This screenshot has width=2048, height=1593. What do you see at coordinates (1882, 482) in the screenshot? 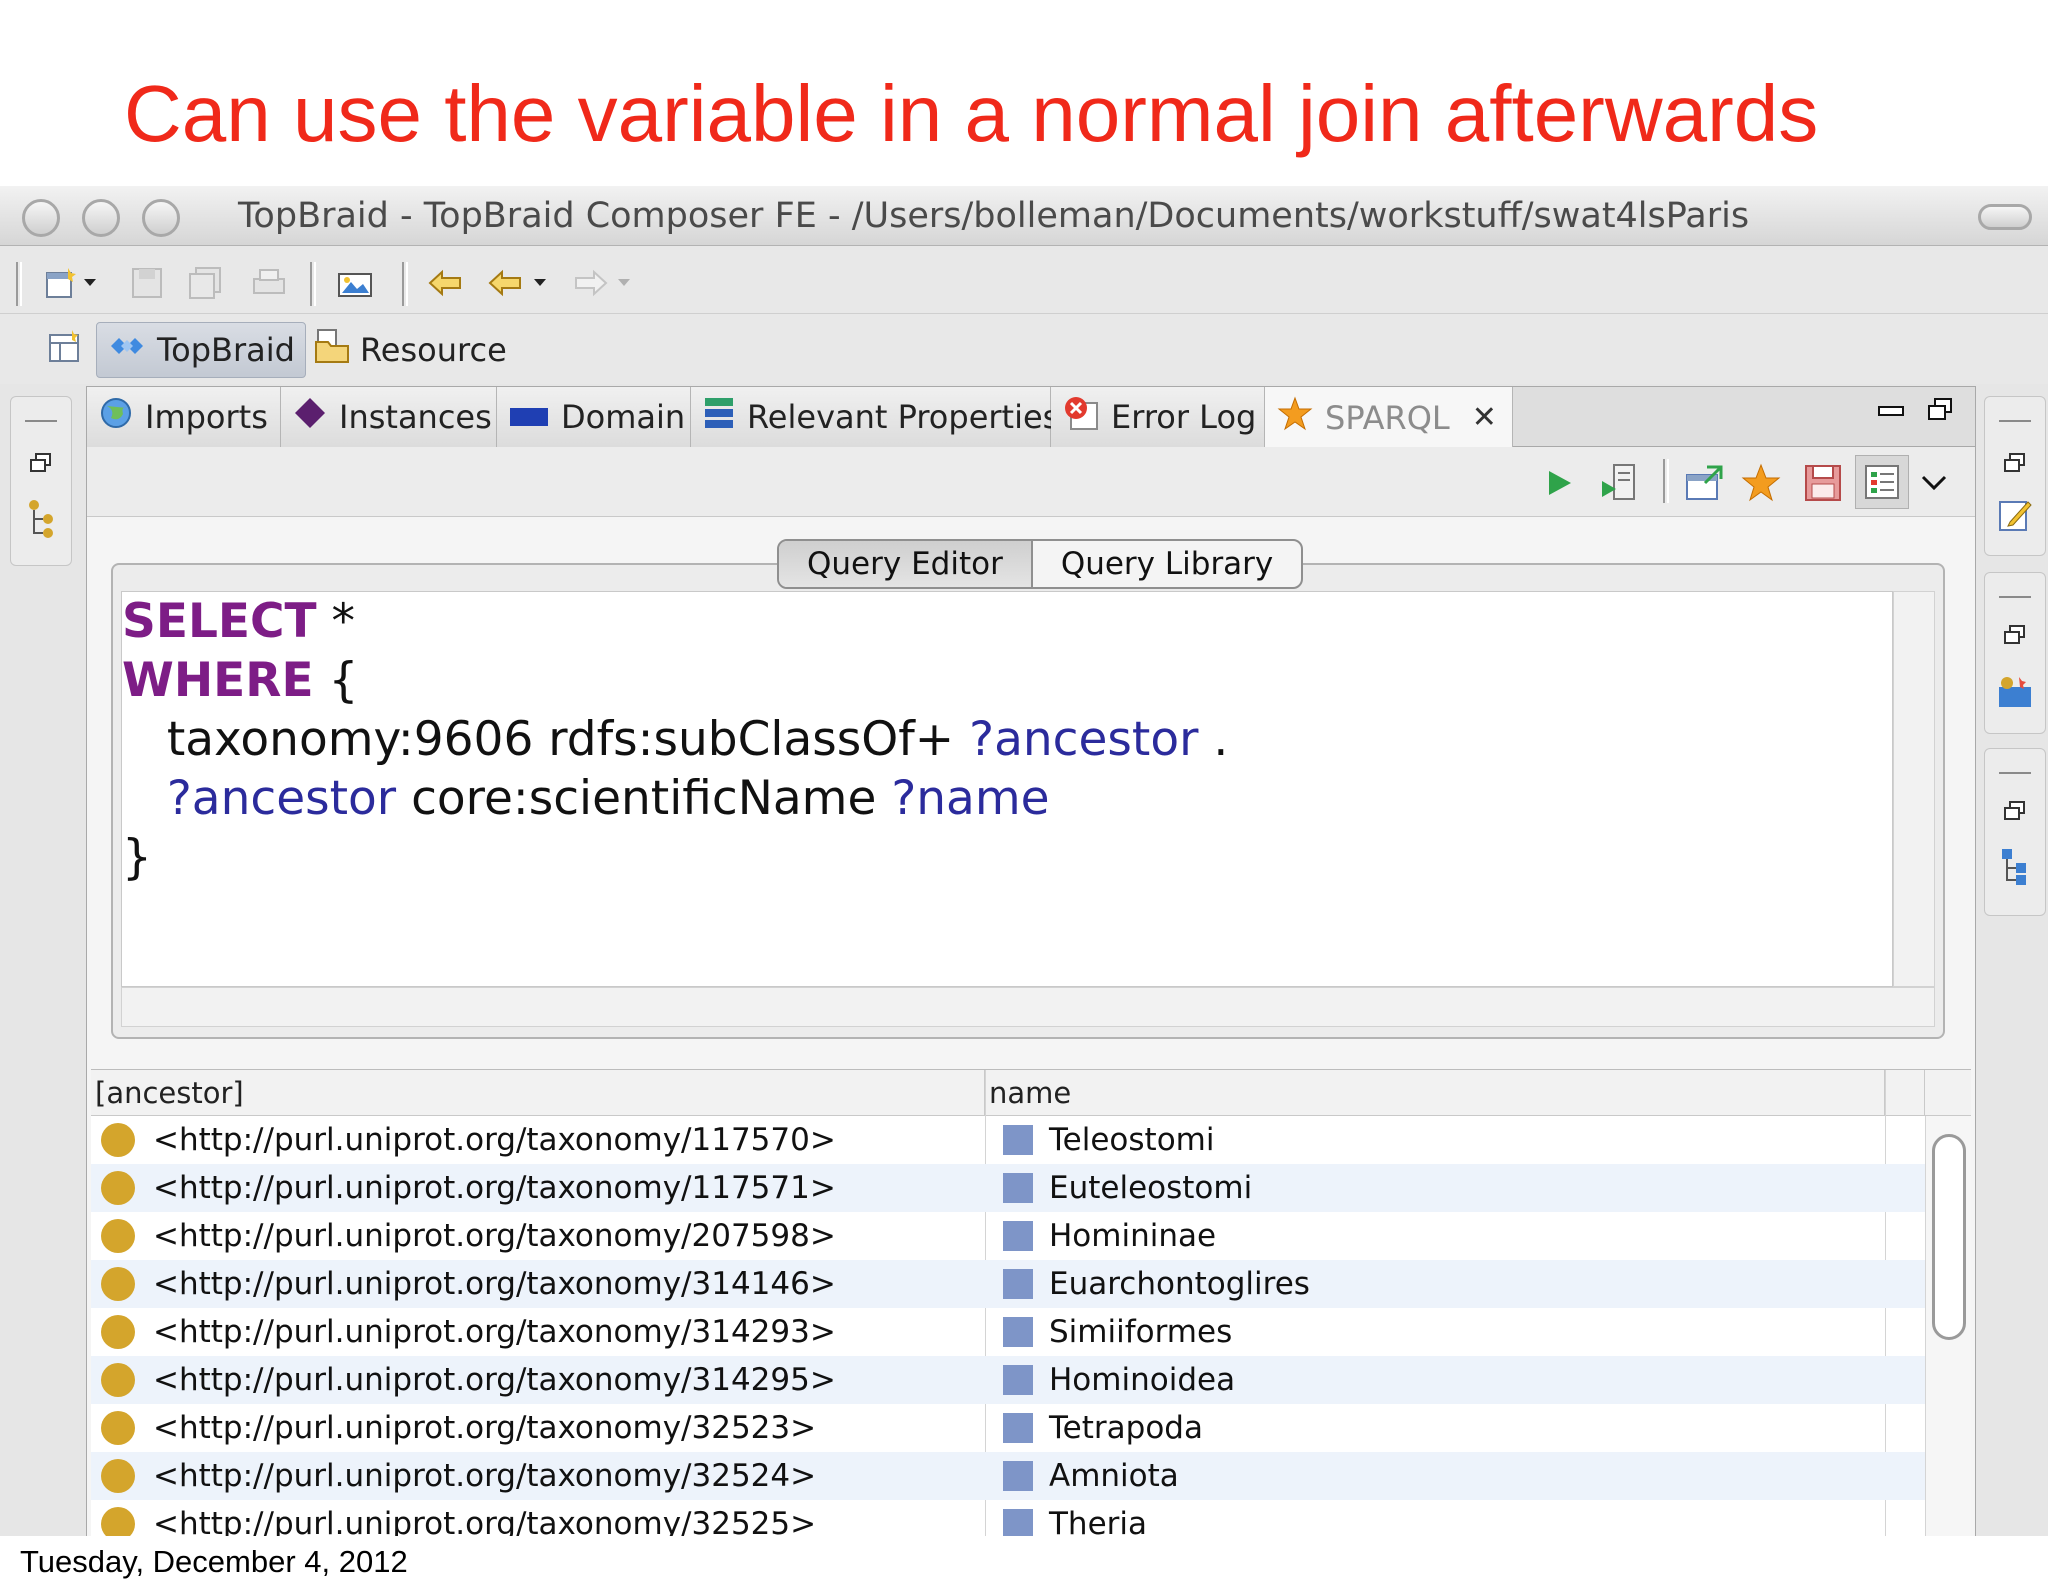
I see `toggle-details-icon` at bounding box center [1882, 482].